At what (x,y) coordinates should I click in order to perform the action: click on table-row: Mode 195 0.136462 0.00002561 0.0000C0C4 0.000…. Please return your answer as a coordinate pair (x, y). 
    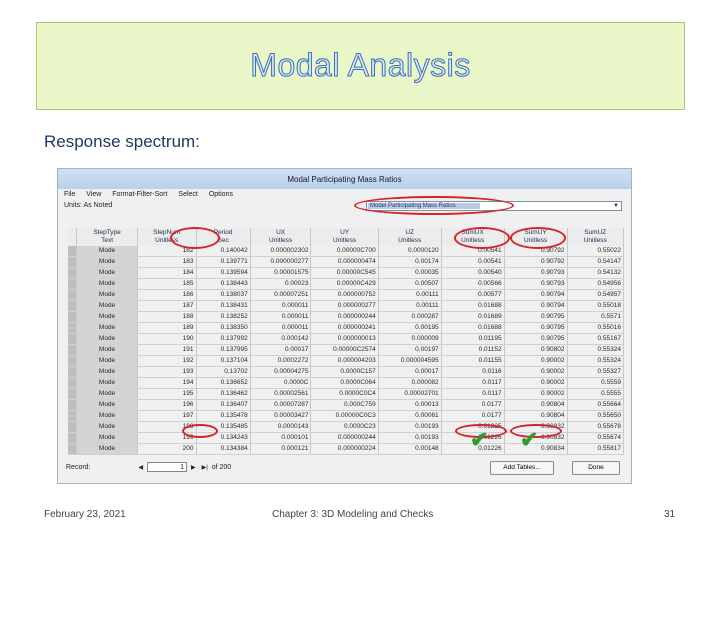
    Looking at the image, I should click on (346, 394).